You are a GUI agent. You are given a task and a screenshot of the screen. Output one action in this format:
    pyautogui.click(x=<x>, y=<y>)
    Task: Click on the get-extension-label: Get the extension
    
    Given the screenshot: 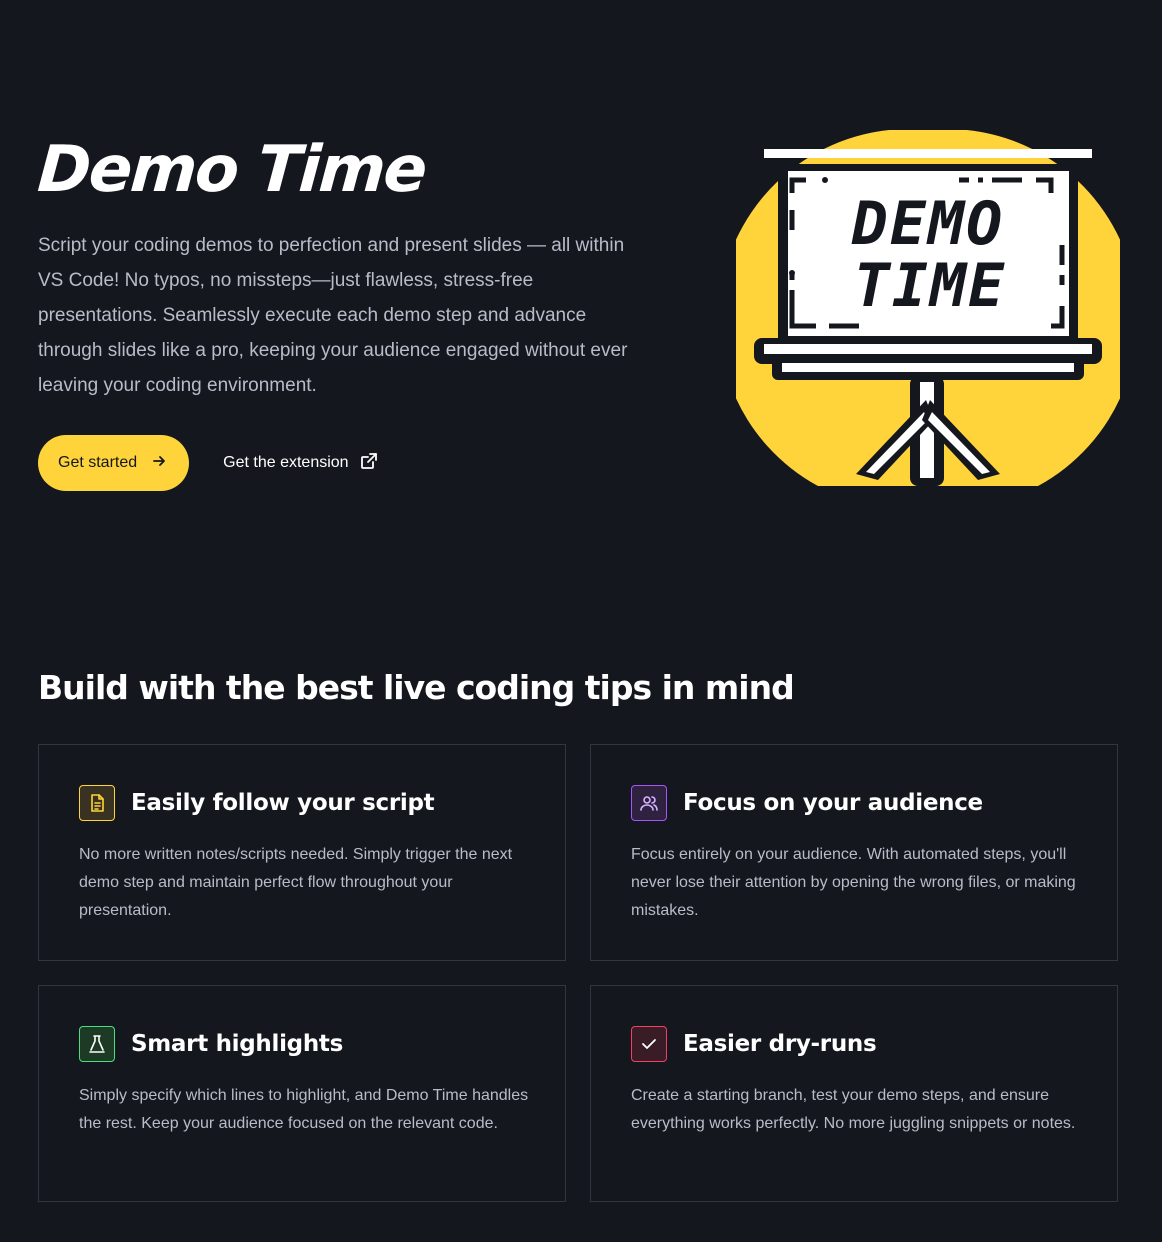 What is the action you would take?
    pyautogui.click(x=286, y=462)
    